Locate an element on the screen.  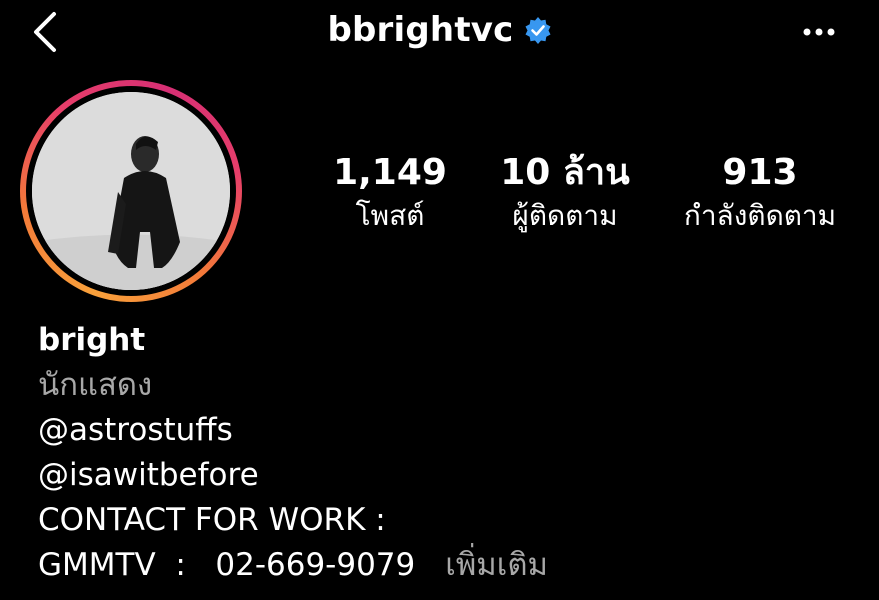
bio-contact-line: GMMTV : 02-669-9079 เพิ่มเติม is located at coordinates (293, 565).